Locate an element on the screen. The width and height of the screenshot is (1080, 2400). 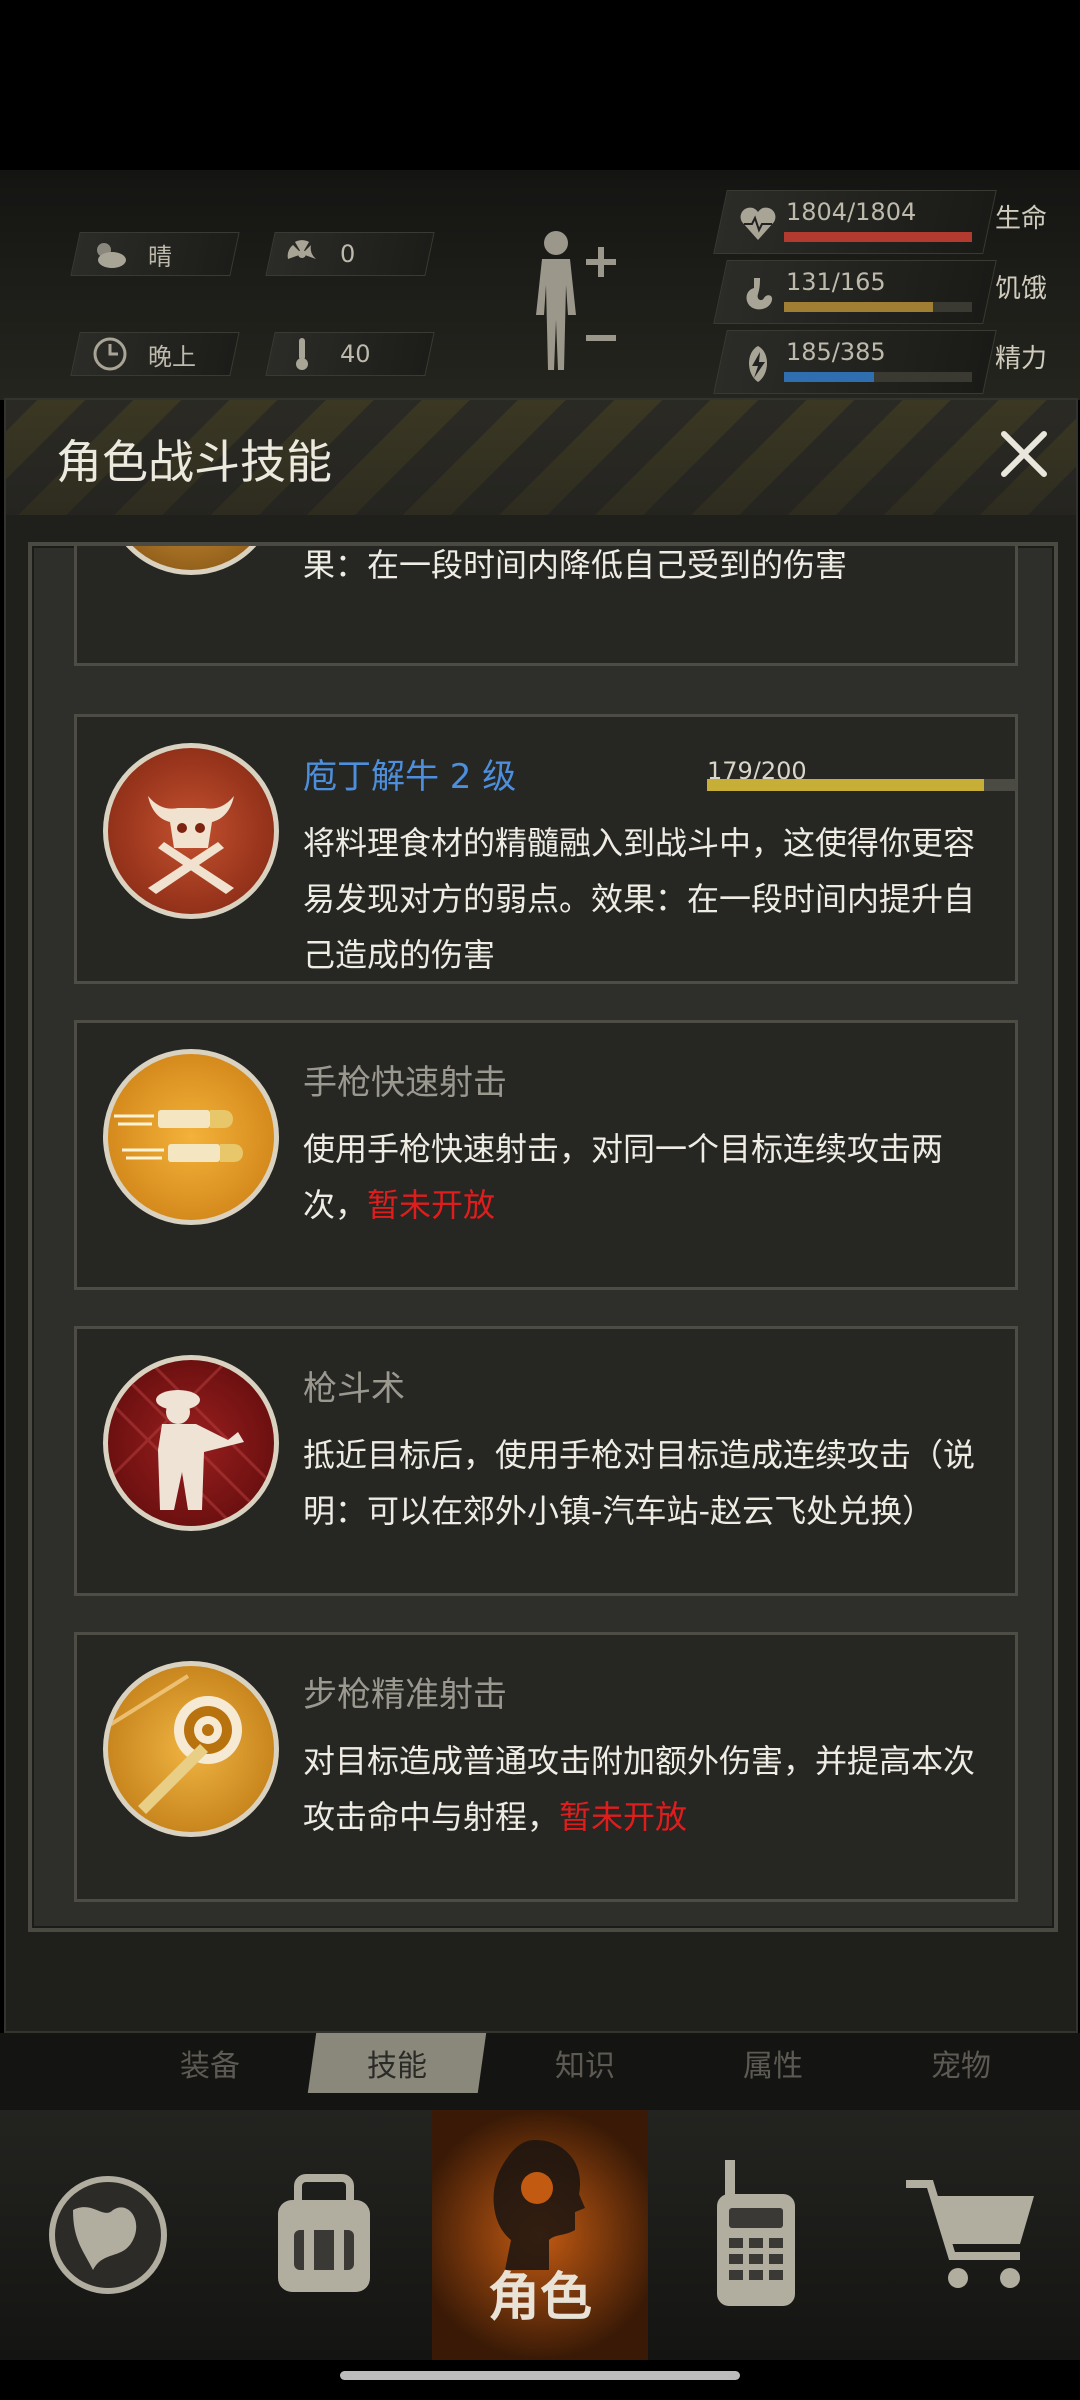
skill-xp-bar is located at coordinates (862, 785).